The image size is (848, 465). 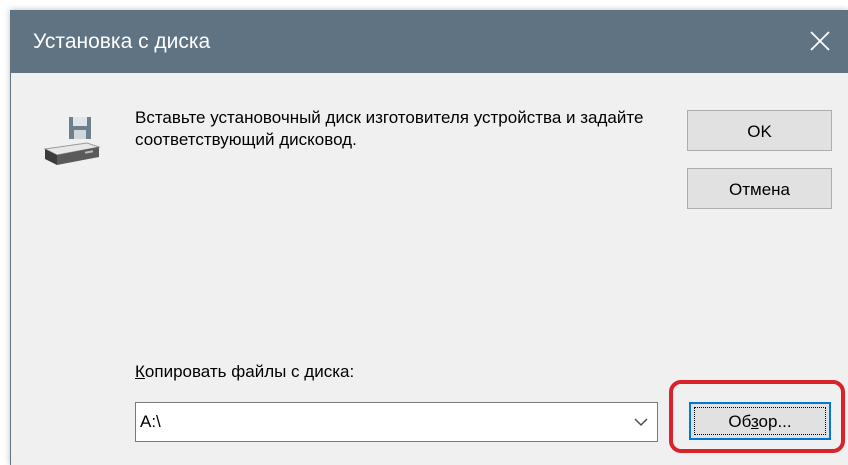 I want to click on close-icon, so click(x=820, y=41).